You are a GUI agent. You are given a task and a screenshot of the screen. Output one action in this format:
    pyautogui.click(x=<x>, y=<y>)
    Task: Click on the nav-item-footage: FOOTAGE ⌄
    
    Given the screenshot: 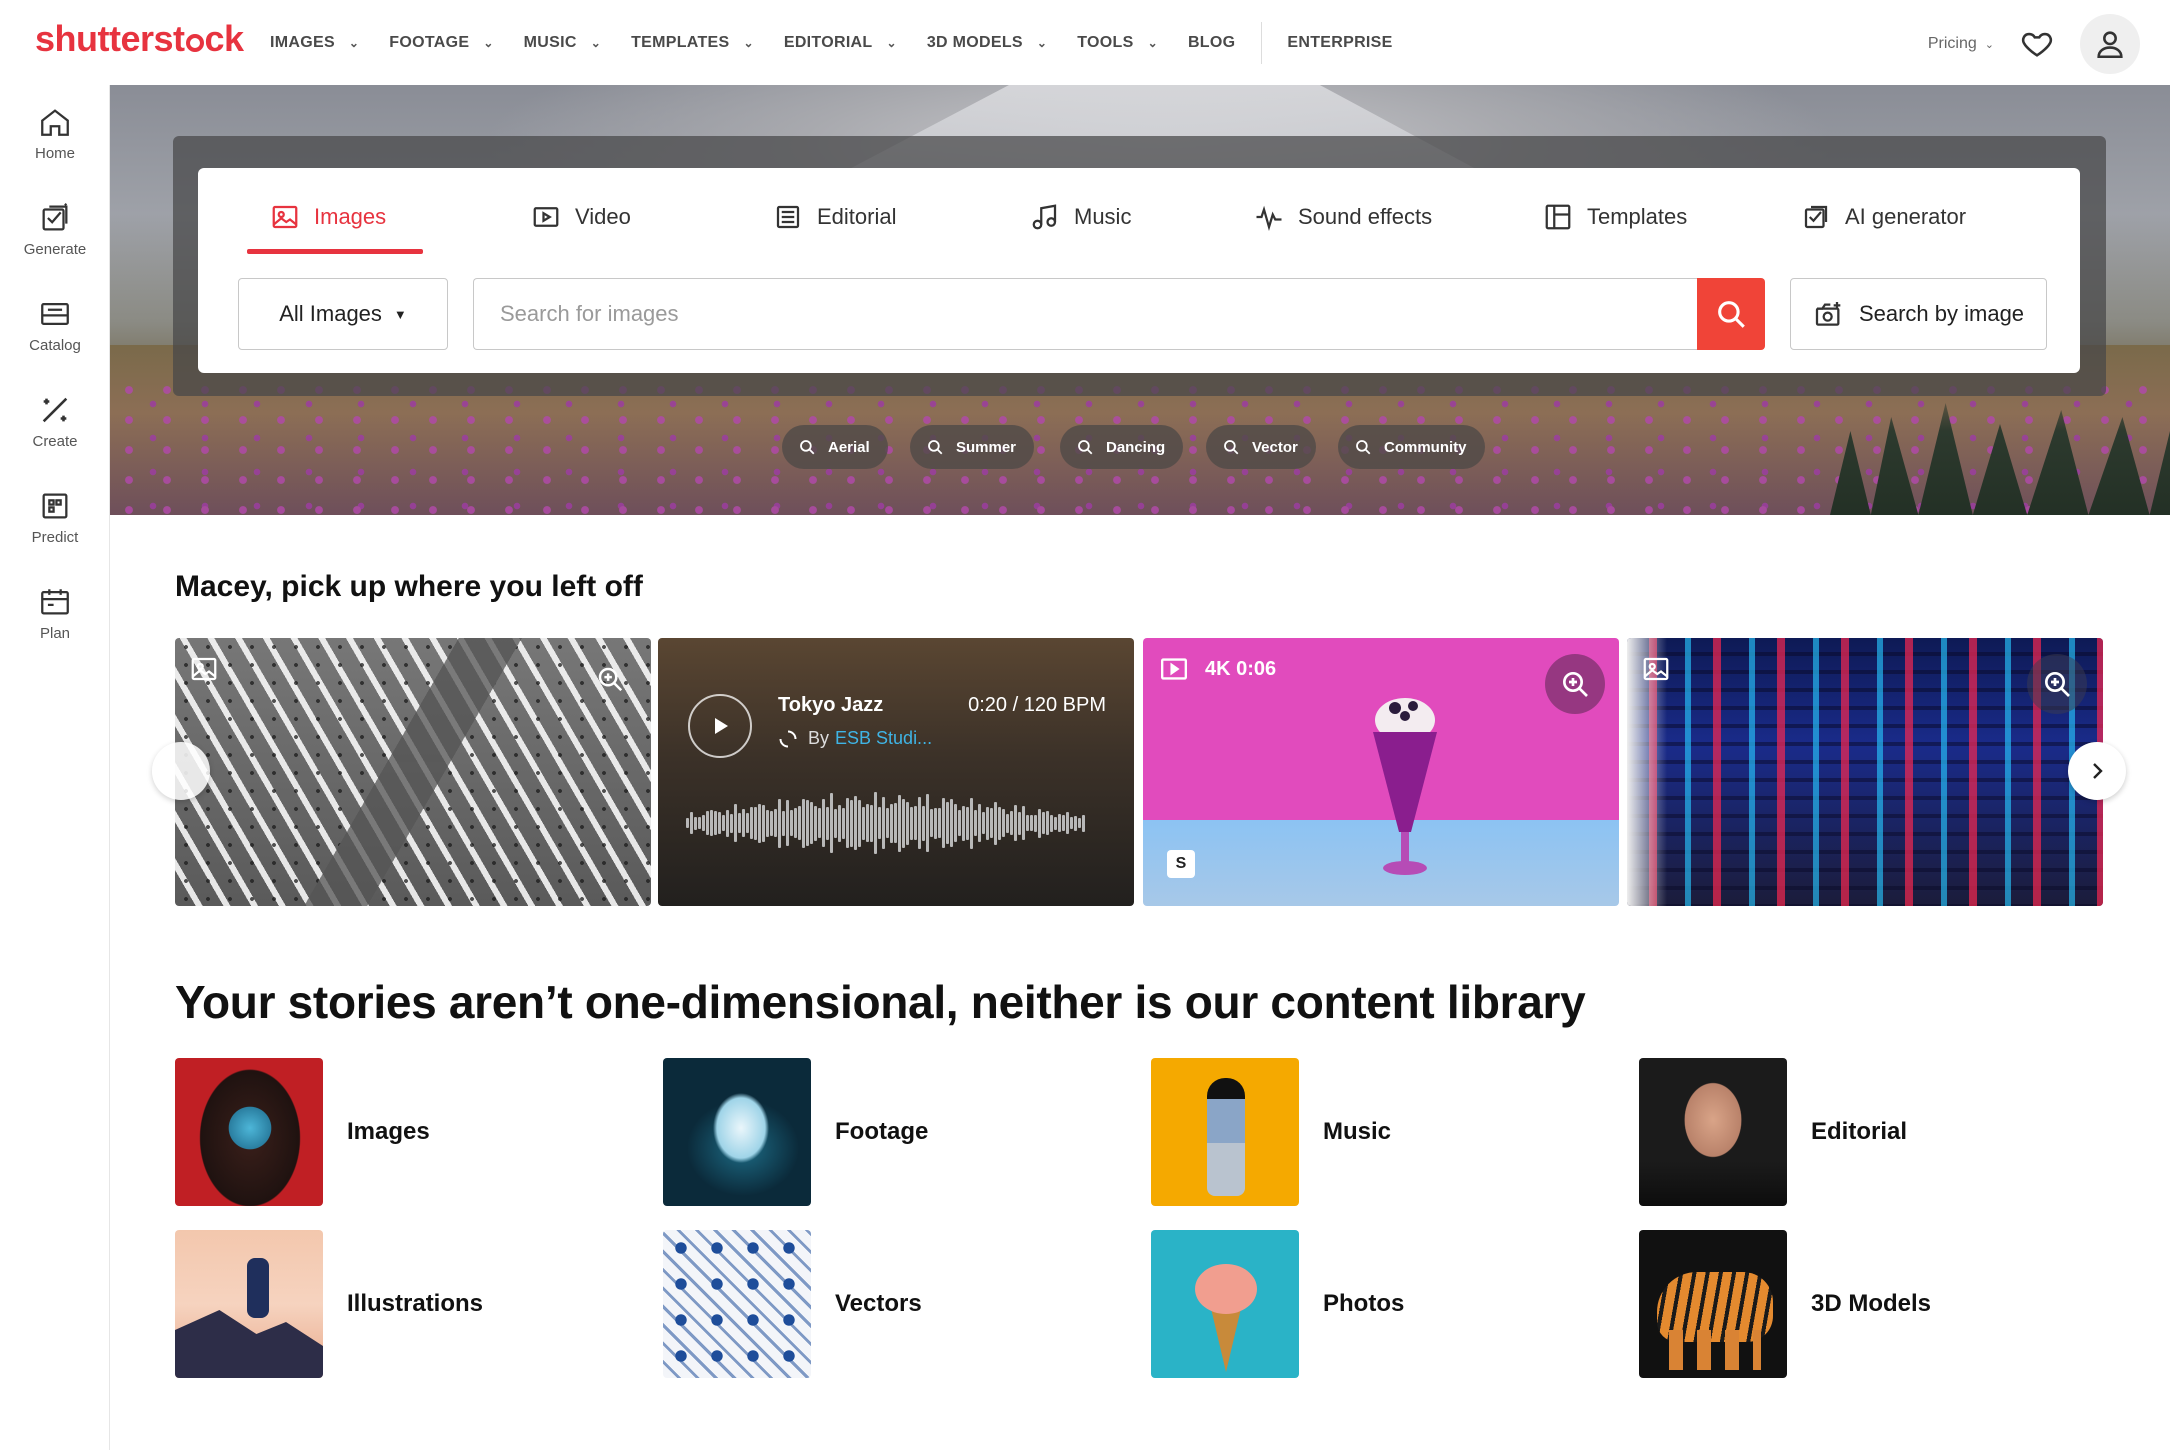 What is the action you would take?
    pyautogui.click(x=441, y=43)
    